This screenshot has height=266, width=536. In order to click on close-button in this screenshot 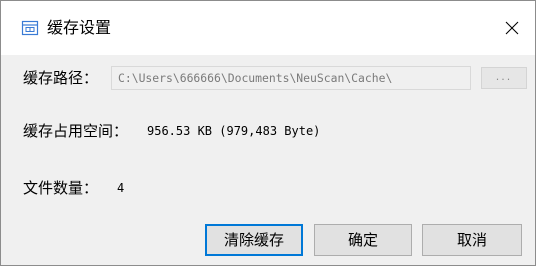, I will do `click(512, 28)`.